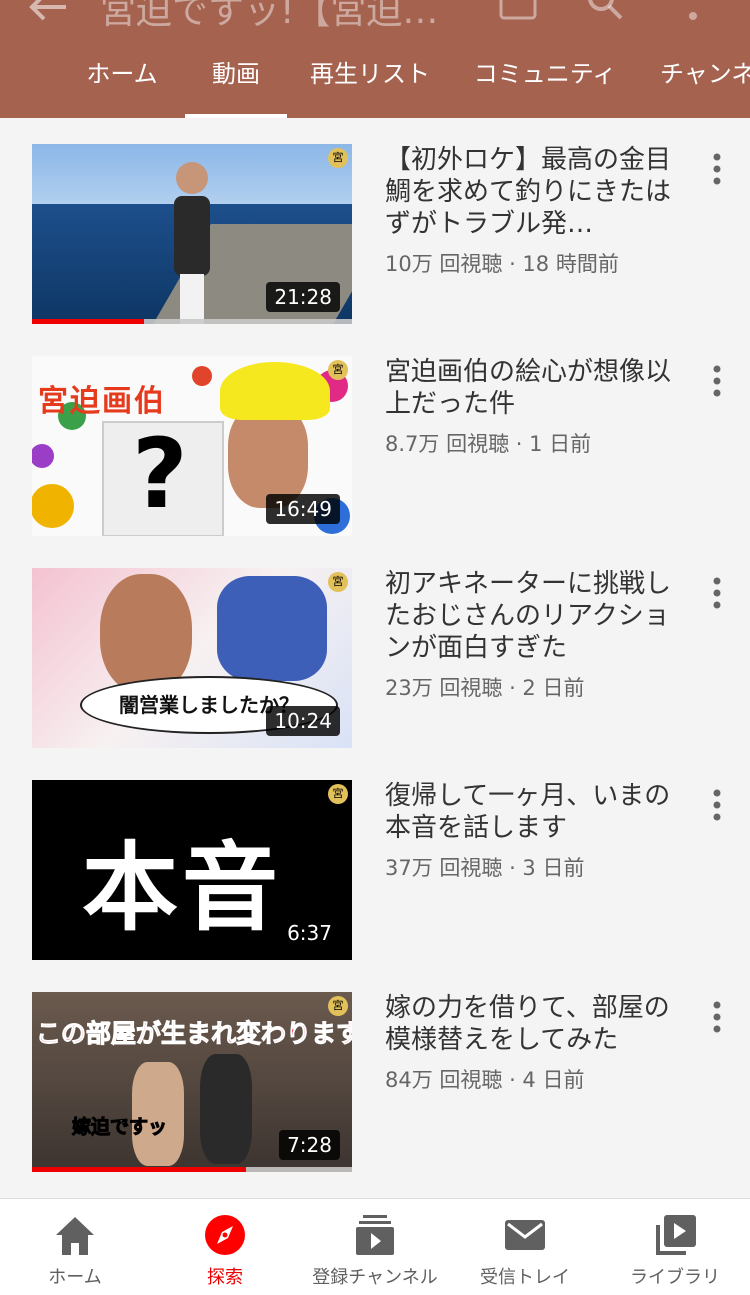 This screenshot has height=1295, width=750. What do you see at coordinates (485, 688) in the screenshot?
I see `video-meta: 23万 回視聴 · 2 日前` at bounding box center [485, 688].